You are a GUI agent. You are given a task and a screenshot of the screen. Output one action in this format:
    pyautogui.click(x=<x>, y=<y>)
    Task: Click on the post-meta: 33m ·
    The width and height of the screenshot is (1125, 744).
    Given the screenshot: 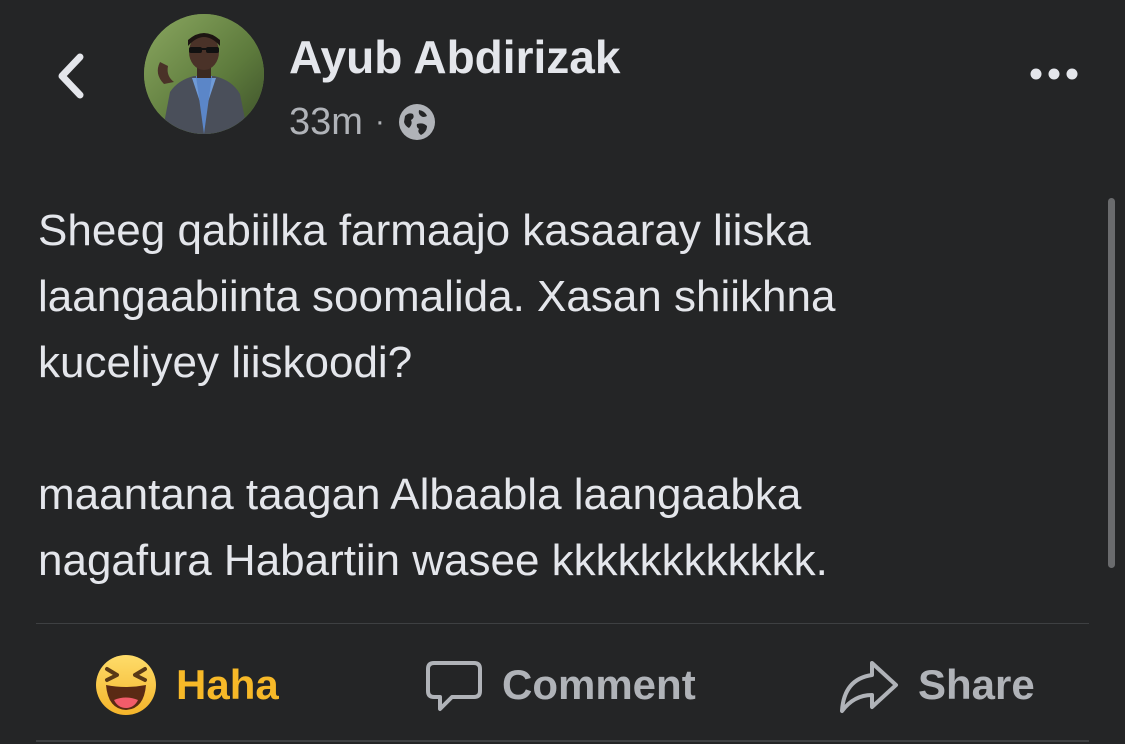 What is the action you would take?
    pyautogui.click(x=363, y=122)
    